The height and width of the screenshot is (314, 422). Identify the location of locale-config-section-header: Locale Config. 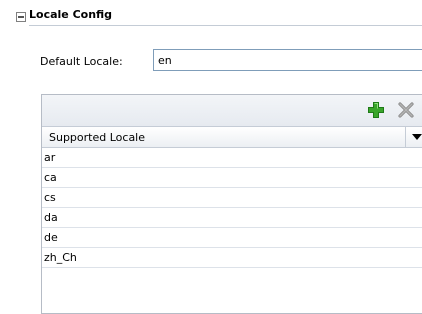
(211, 14).